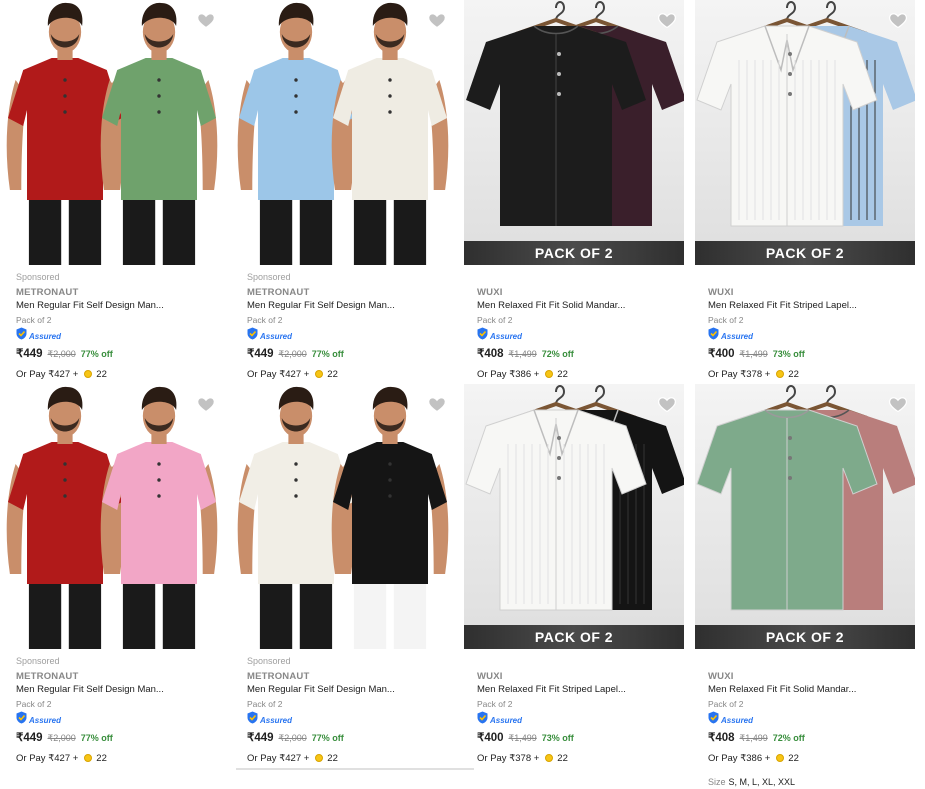 The height and width of the screenshot is (789, 925). I want to click on price-row: ₹449 ₹2,000 77% off, so click(118, 354).